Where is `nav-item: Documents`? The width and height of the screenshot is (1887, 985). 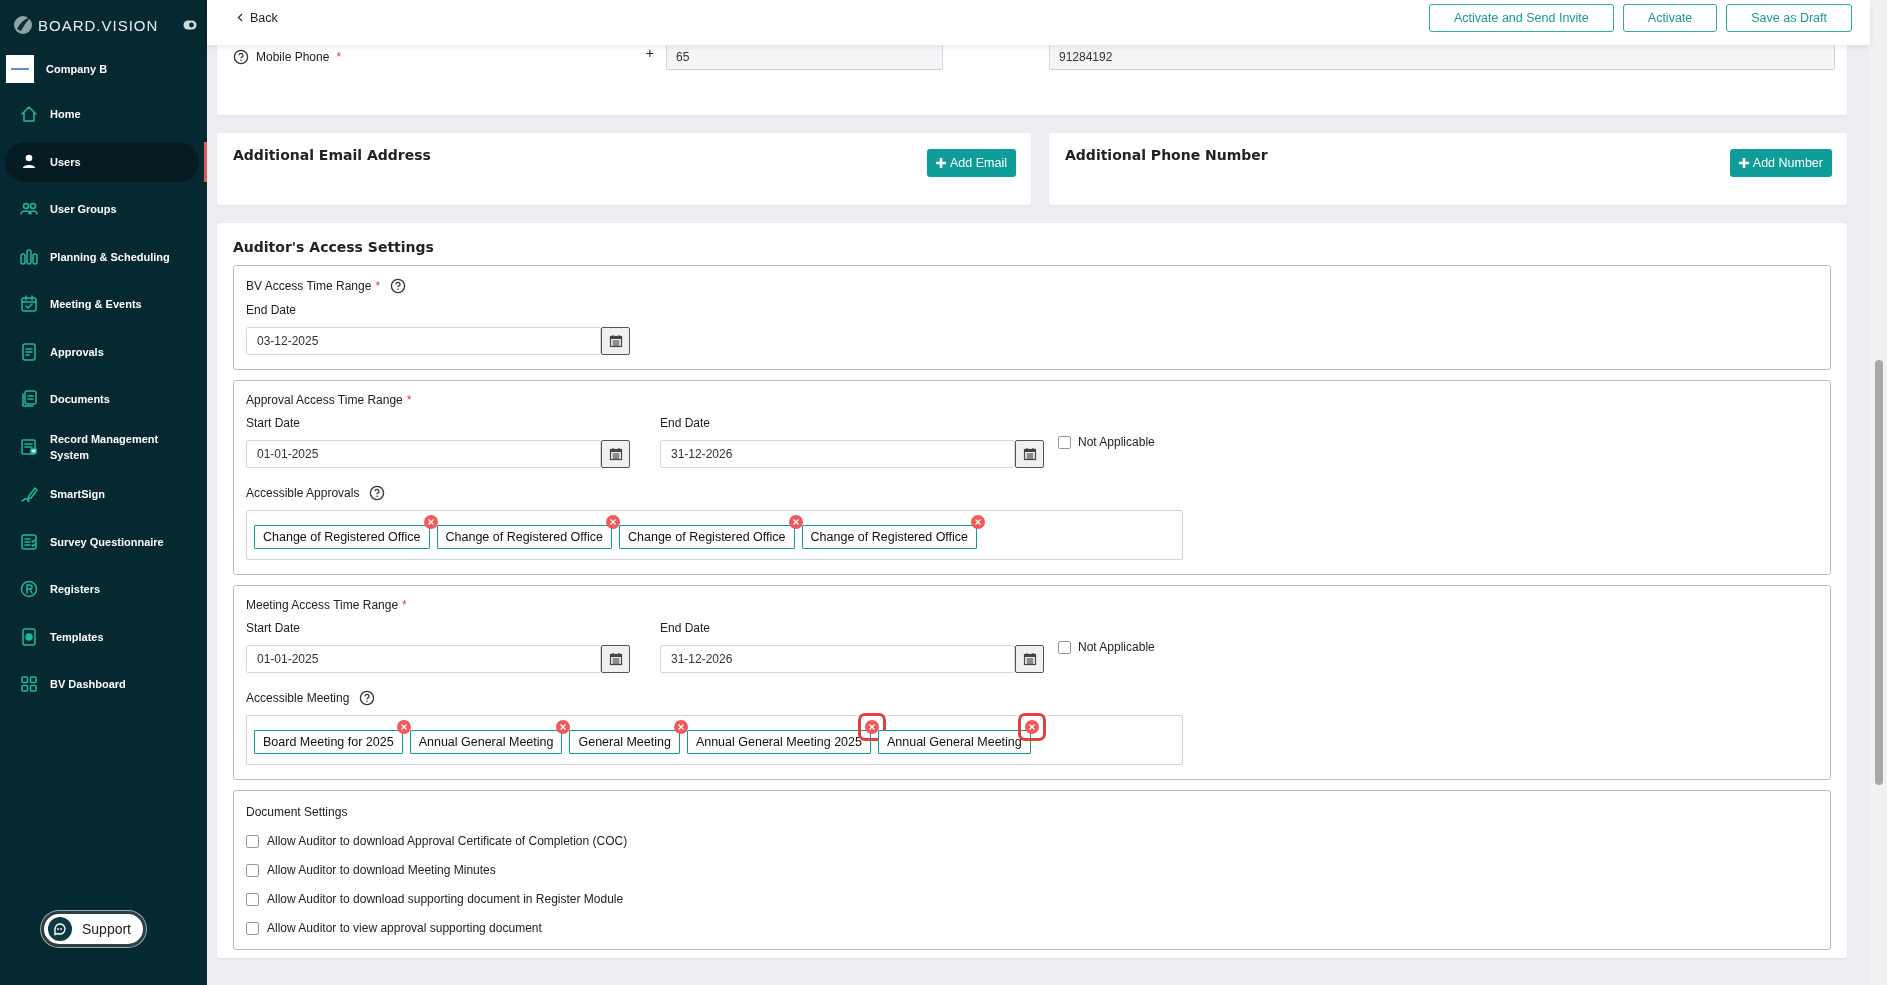 nav-item: Documents is located at coordinates (101, 399).